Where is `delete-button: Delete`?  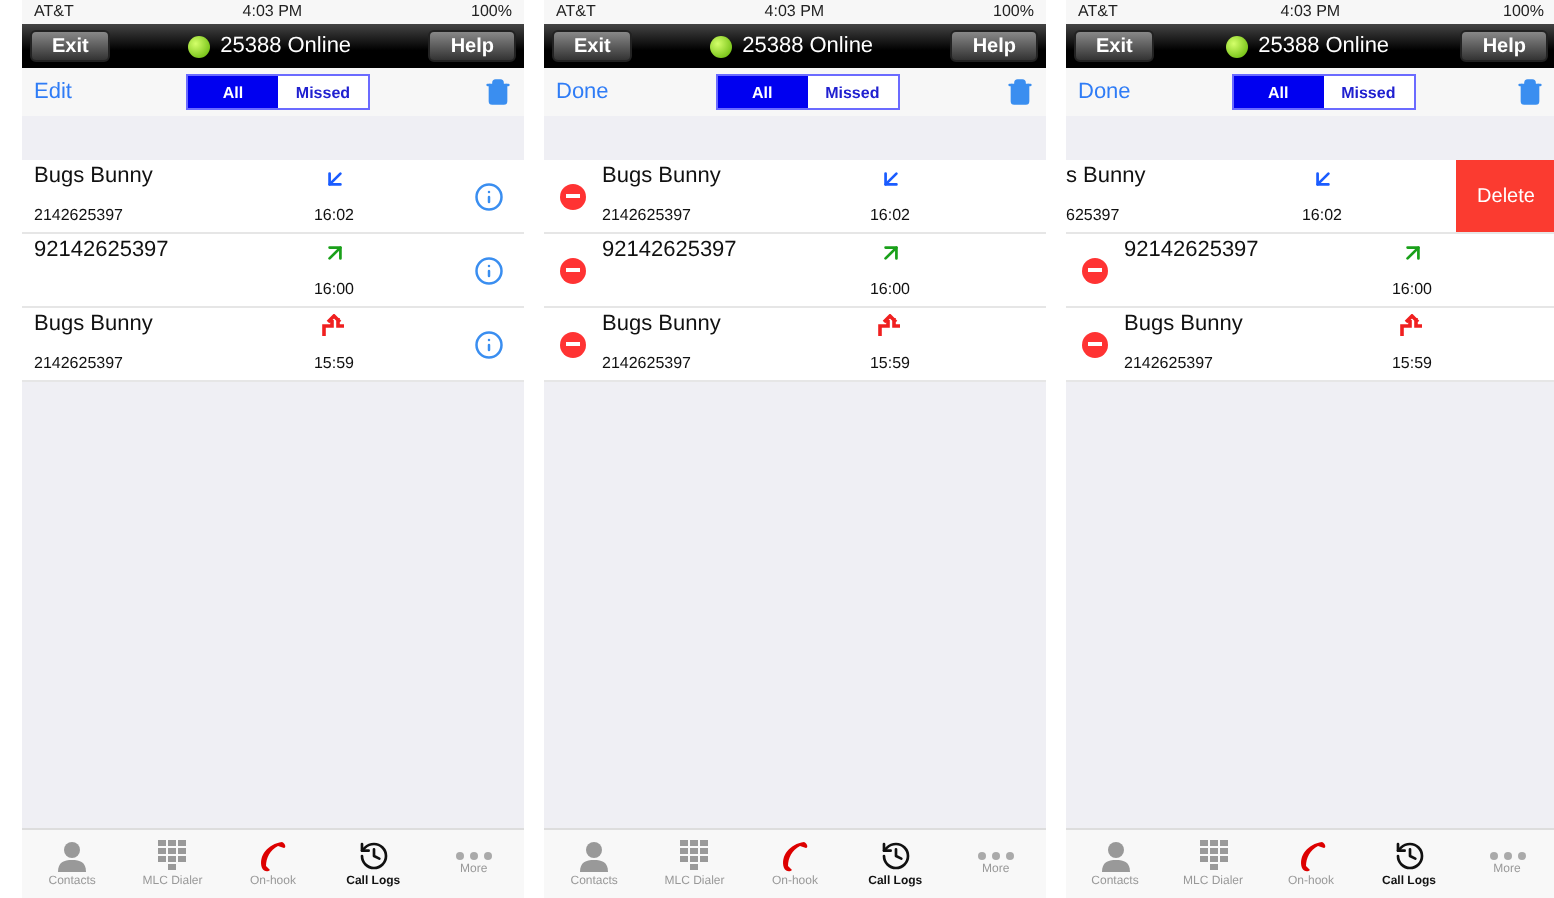 delete-button: Delete is located at coordinates (1505, 196).